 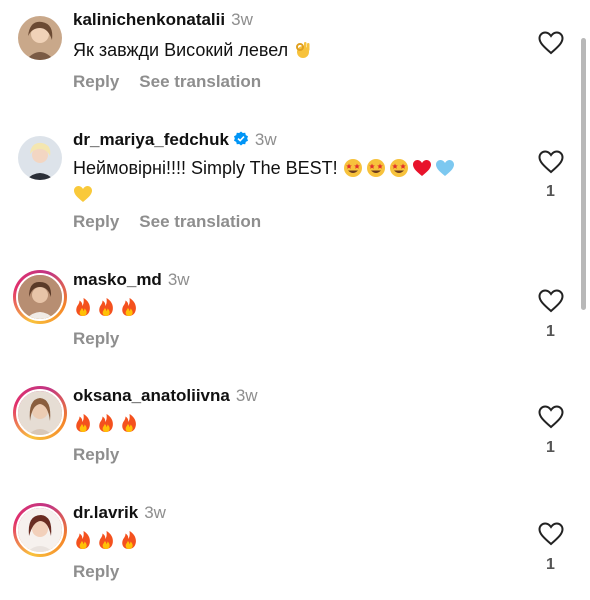 I want to click on username: dr_mariya_fedchuk, so click(x=151, y=139).